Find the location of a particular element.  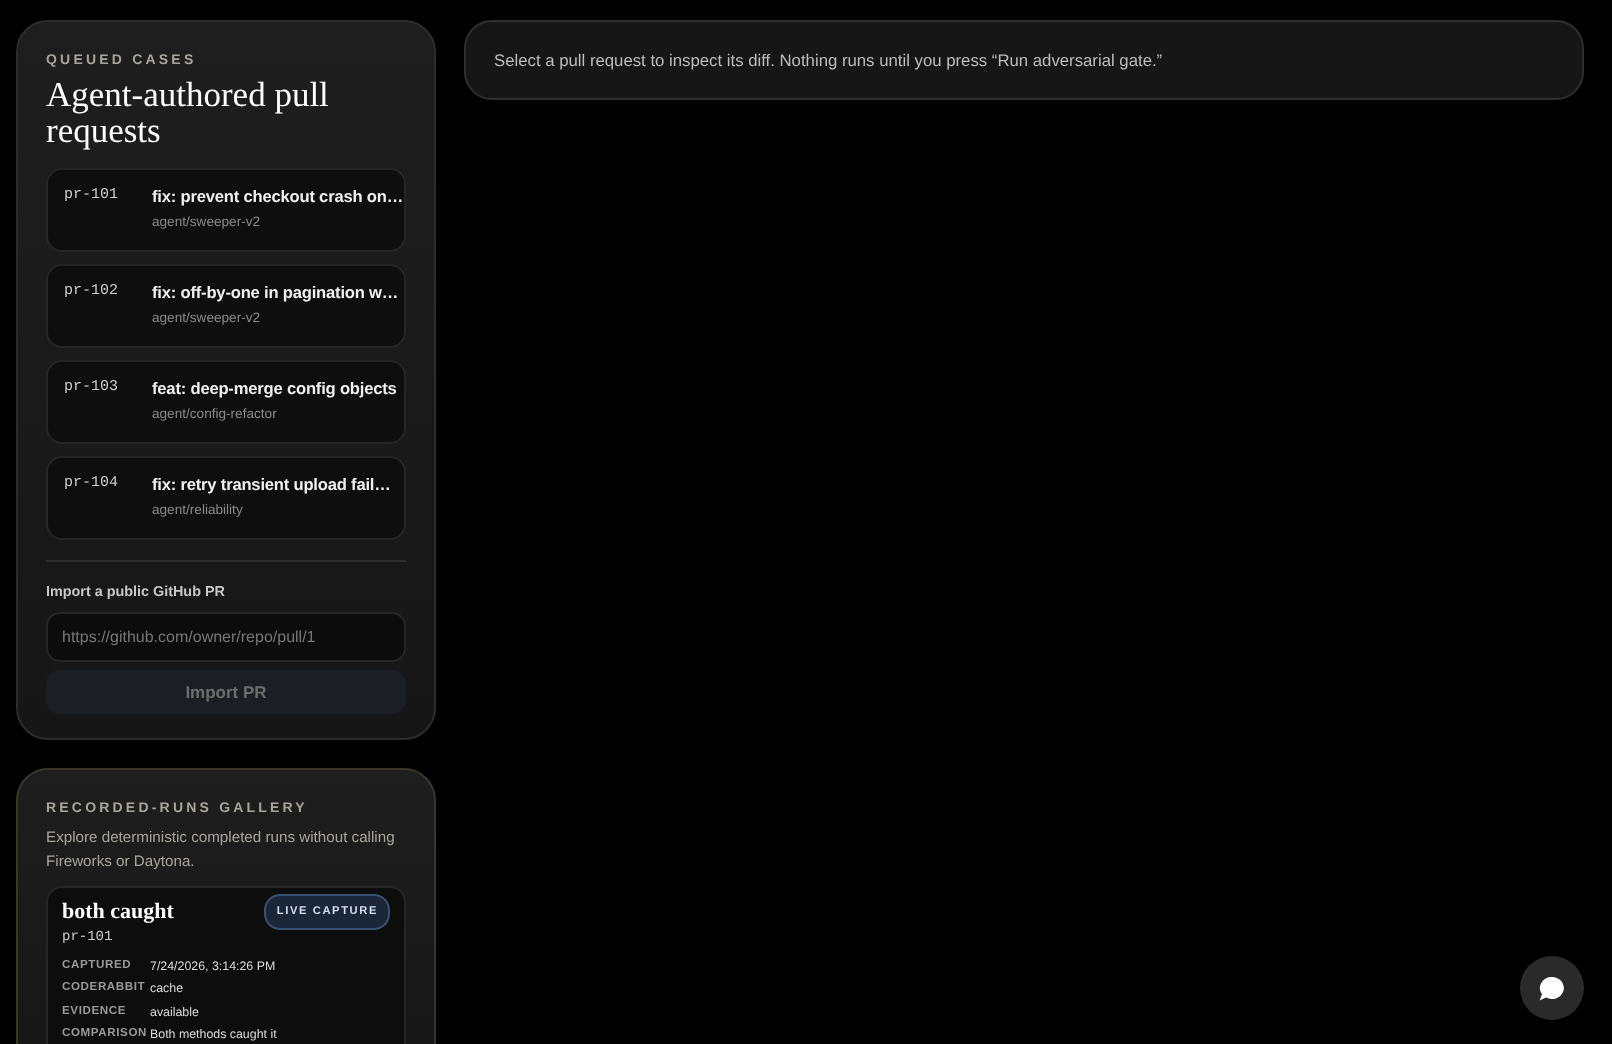

chat-bubble-icon is located at coordinates (1552, 988).